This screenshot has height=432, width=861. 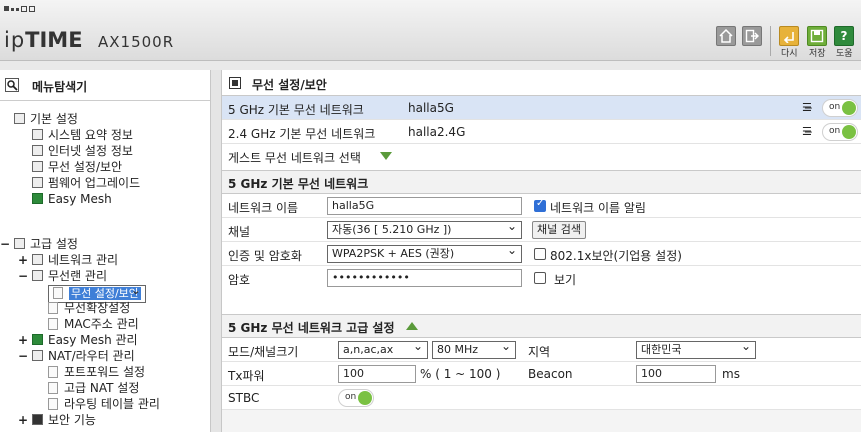 I want to click on tree-wireless-basic: 무선 설정/보안, so click(x=77, y=167).